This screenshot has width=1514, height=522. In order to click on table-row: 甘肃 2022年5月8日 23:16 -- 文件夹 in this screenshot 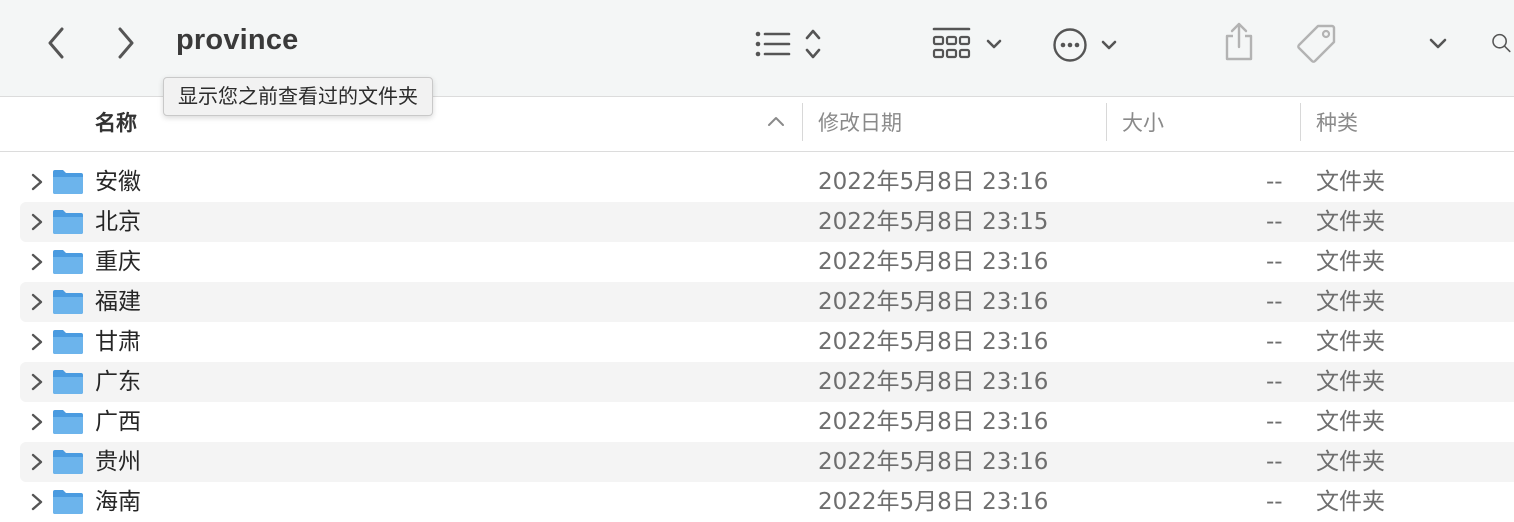, I will do `click(757, 342)`.